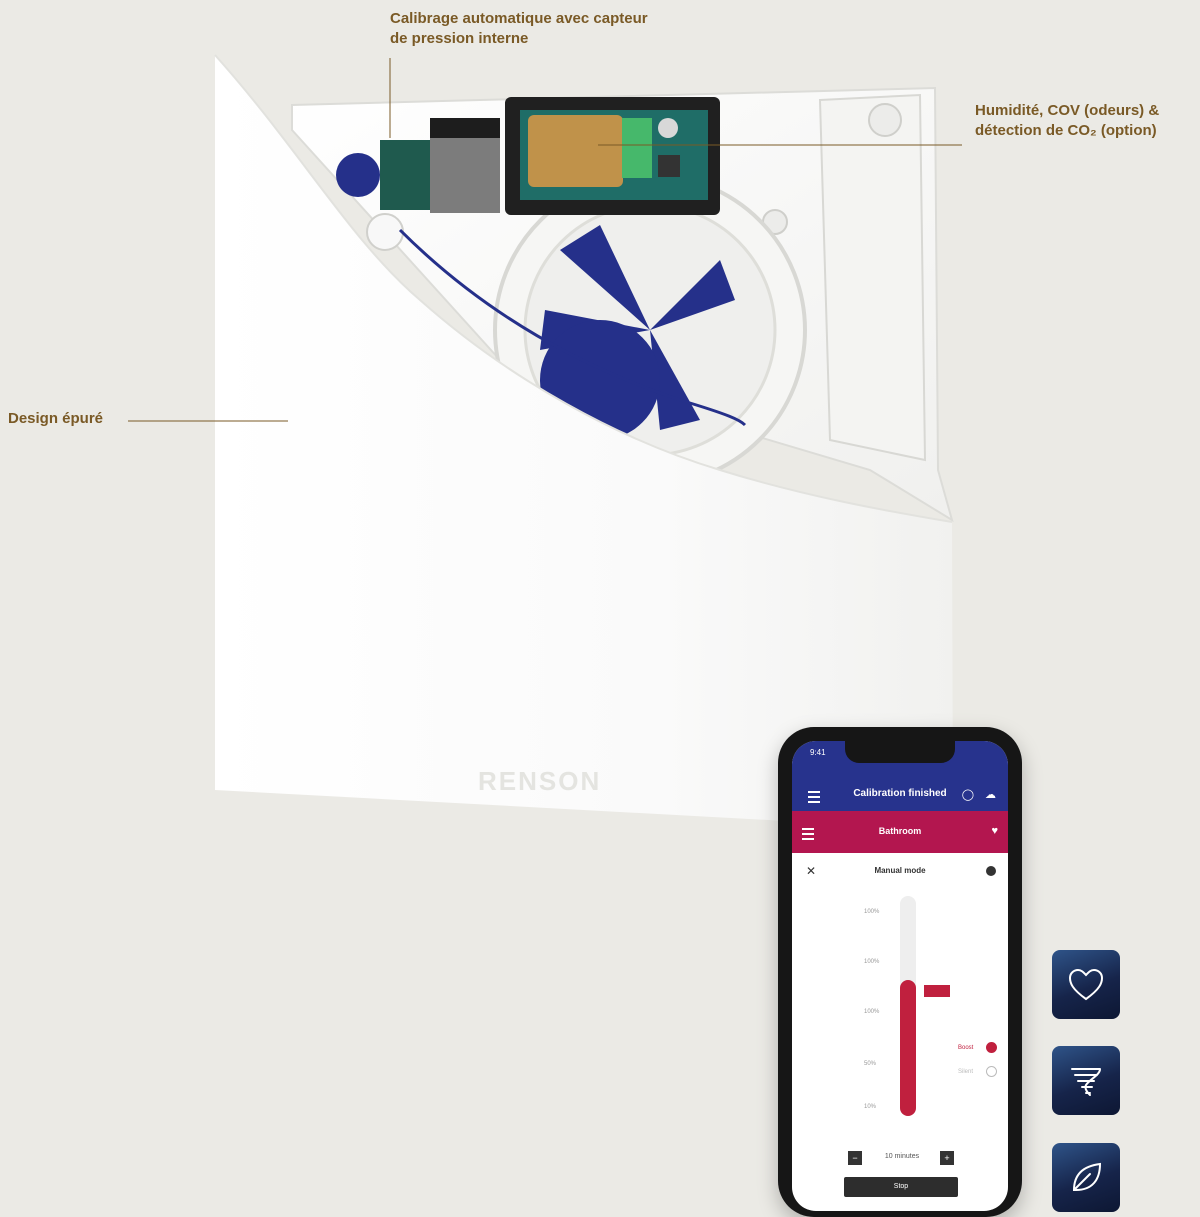  What do you see at coordinates (56, 418) in the screenshot?
I see `callout-design: Design épuré` at bounding box center [56, 418].